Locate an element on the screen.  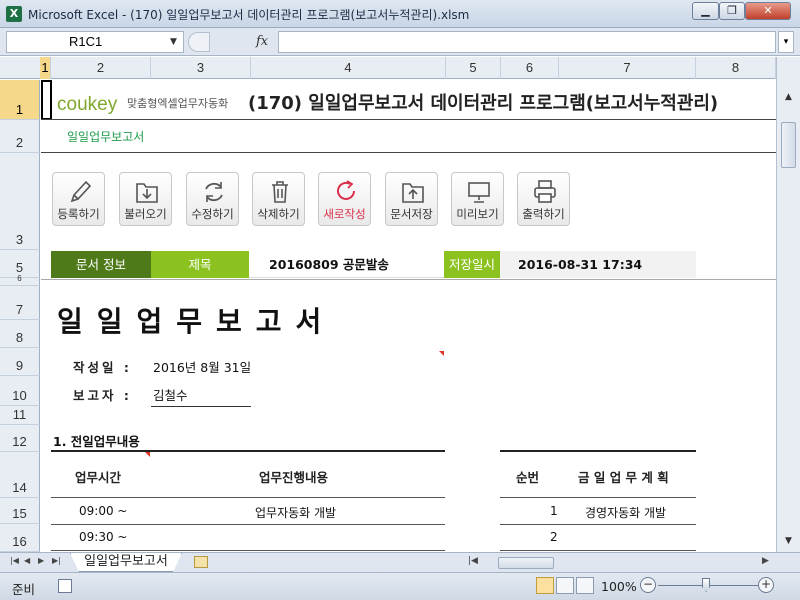
table-cell: 1 is located at coordinates (554, 511).